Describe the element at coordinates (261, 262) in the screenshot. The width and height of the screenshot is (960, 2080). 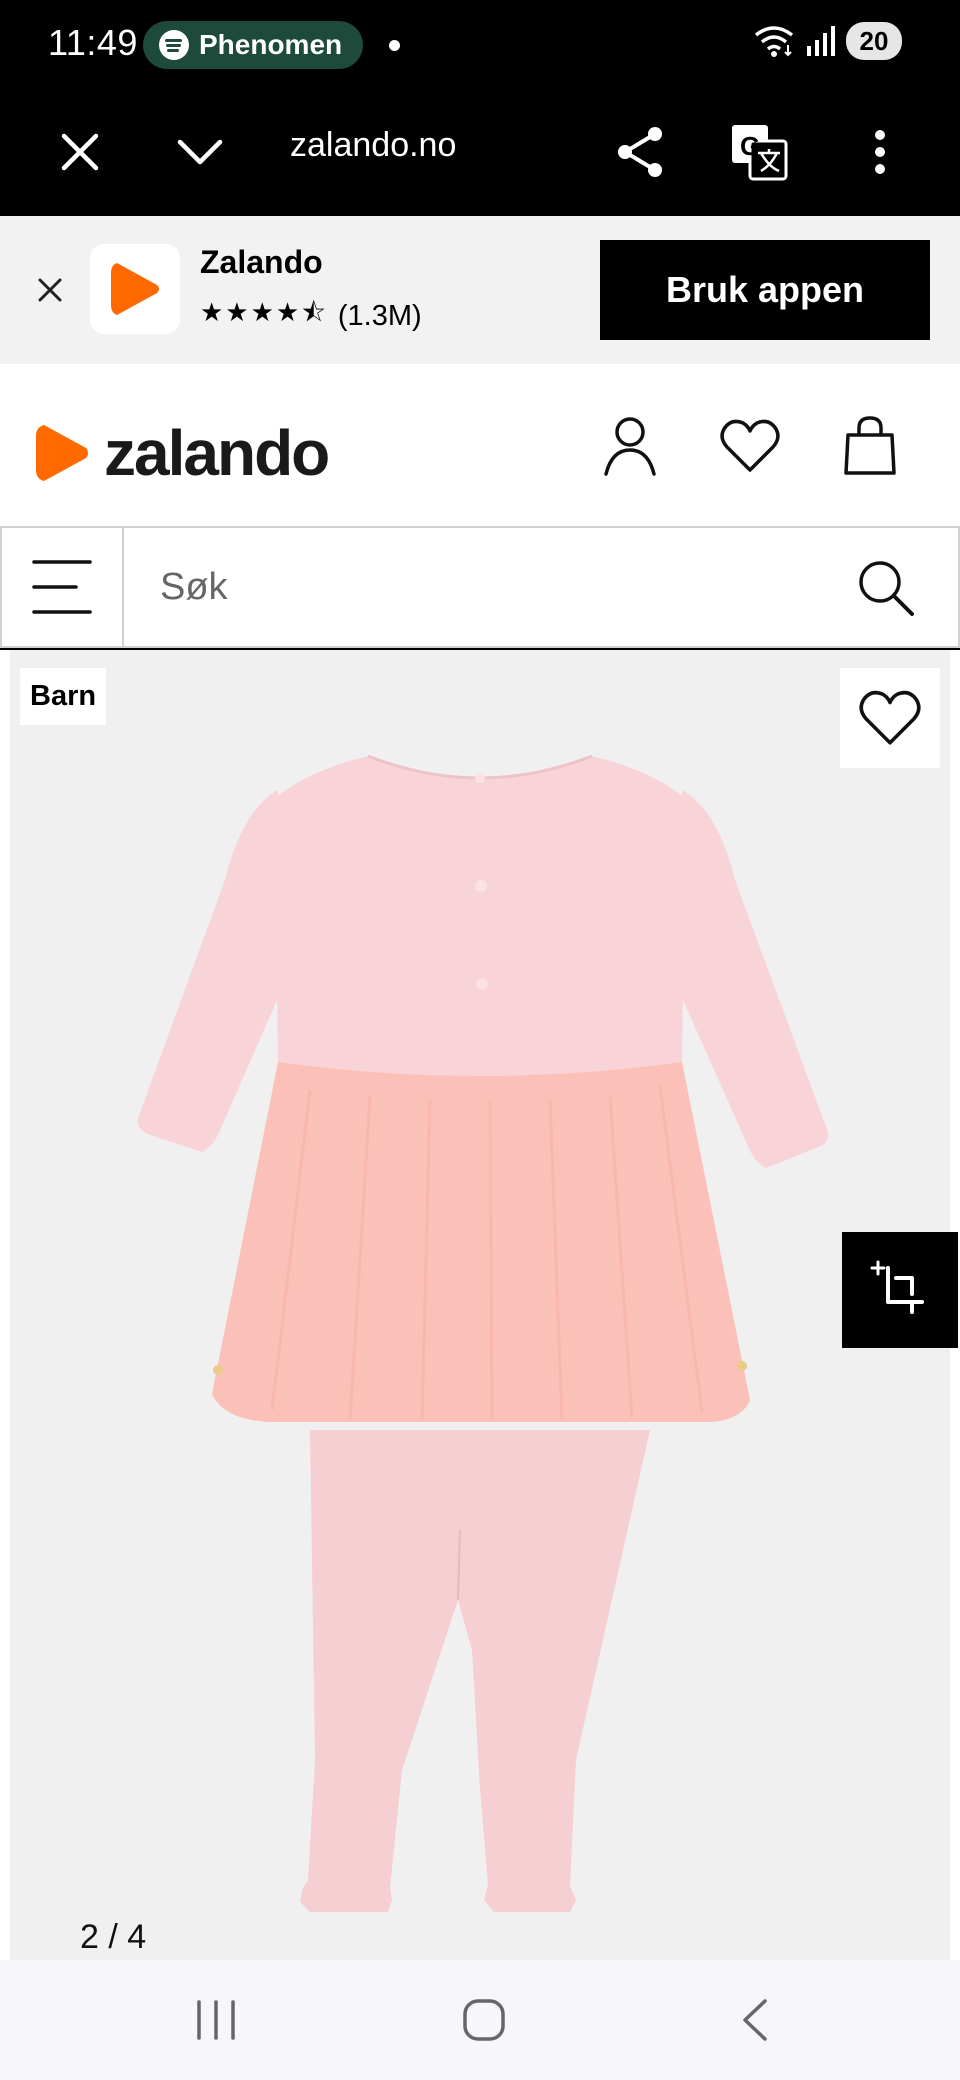
I see `app-name: Zalando` at that location.